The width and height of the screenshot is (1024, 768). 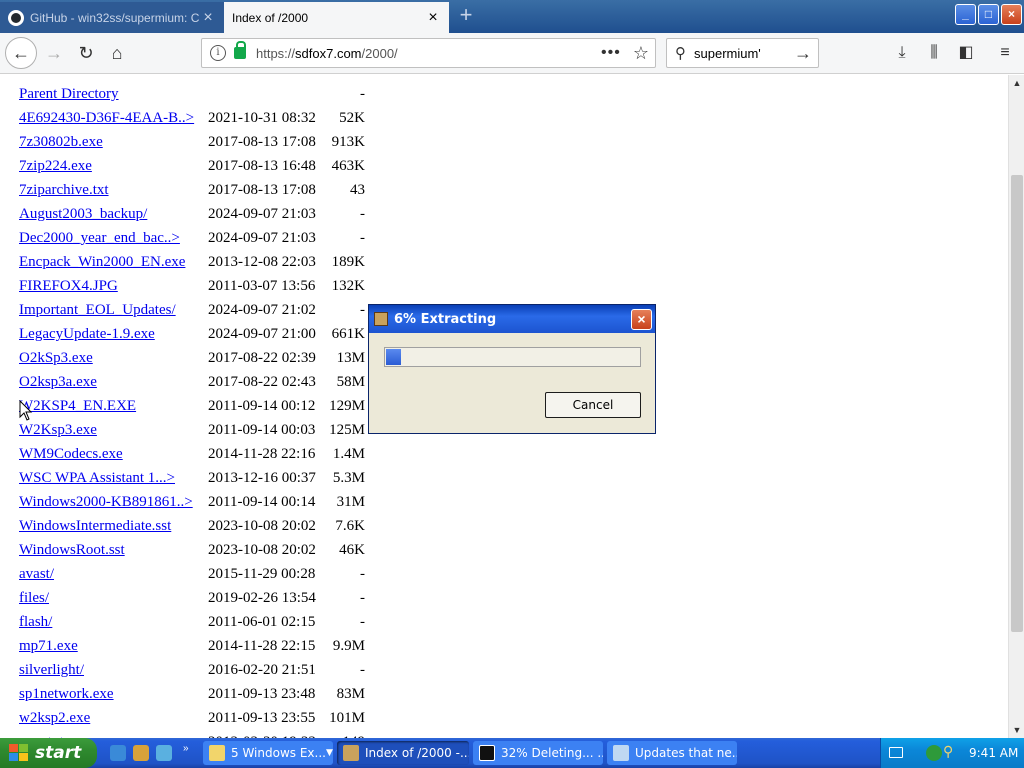 What do you see at coordinates (54, 718) in the screenshot?
I see `file-link: w2ksp2.exe` at bounding box center [54, 718].